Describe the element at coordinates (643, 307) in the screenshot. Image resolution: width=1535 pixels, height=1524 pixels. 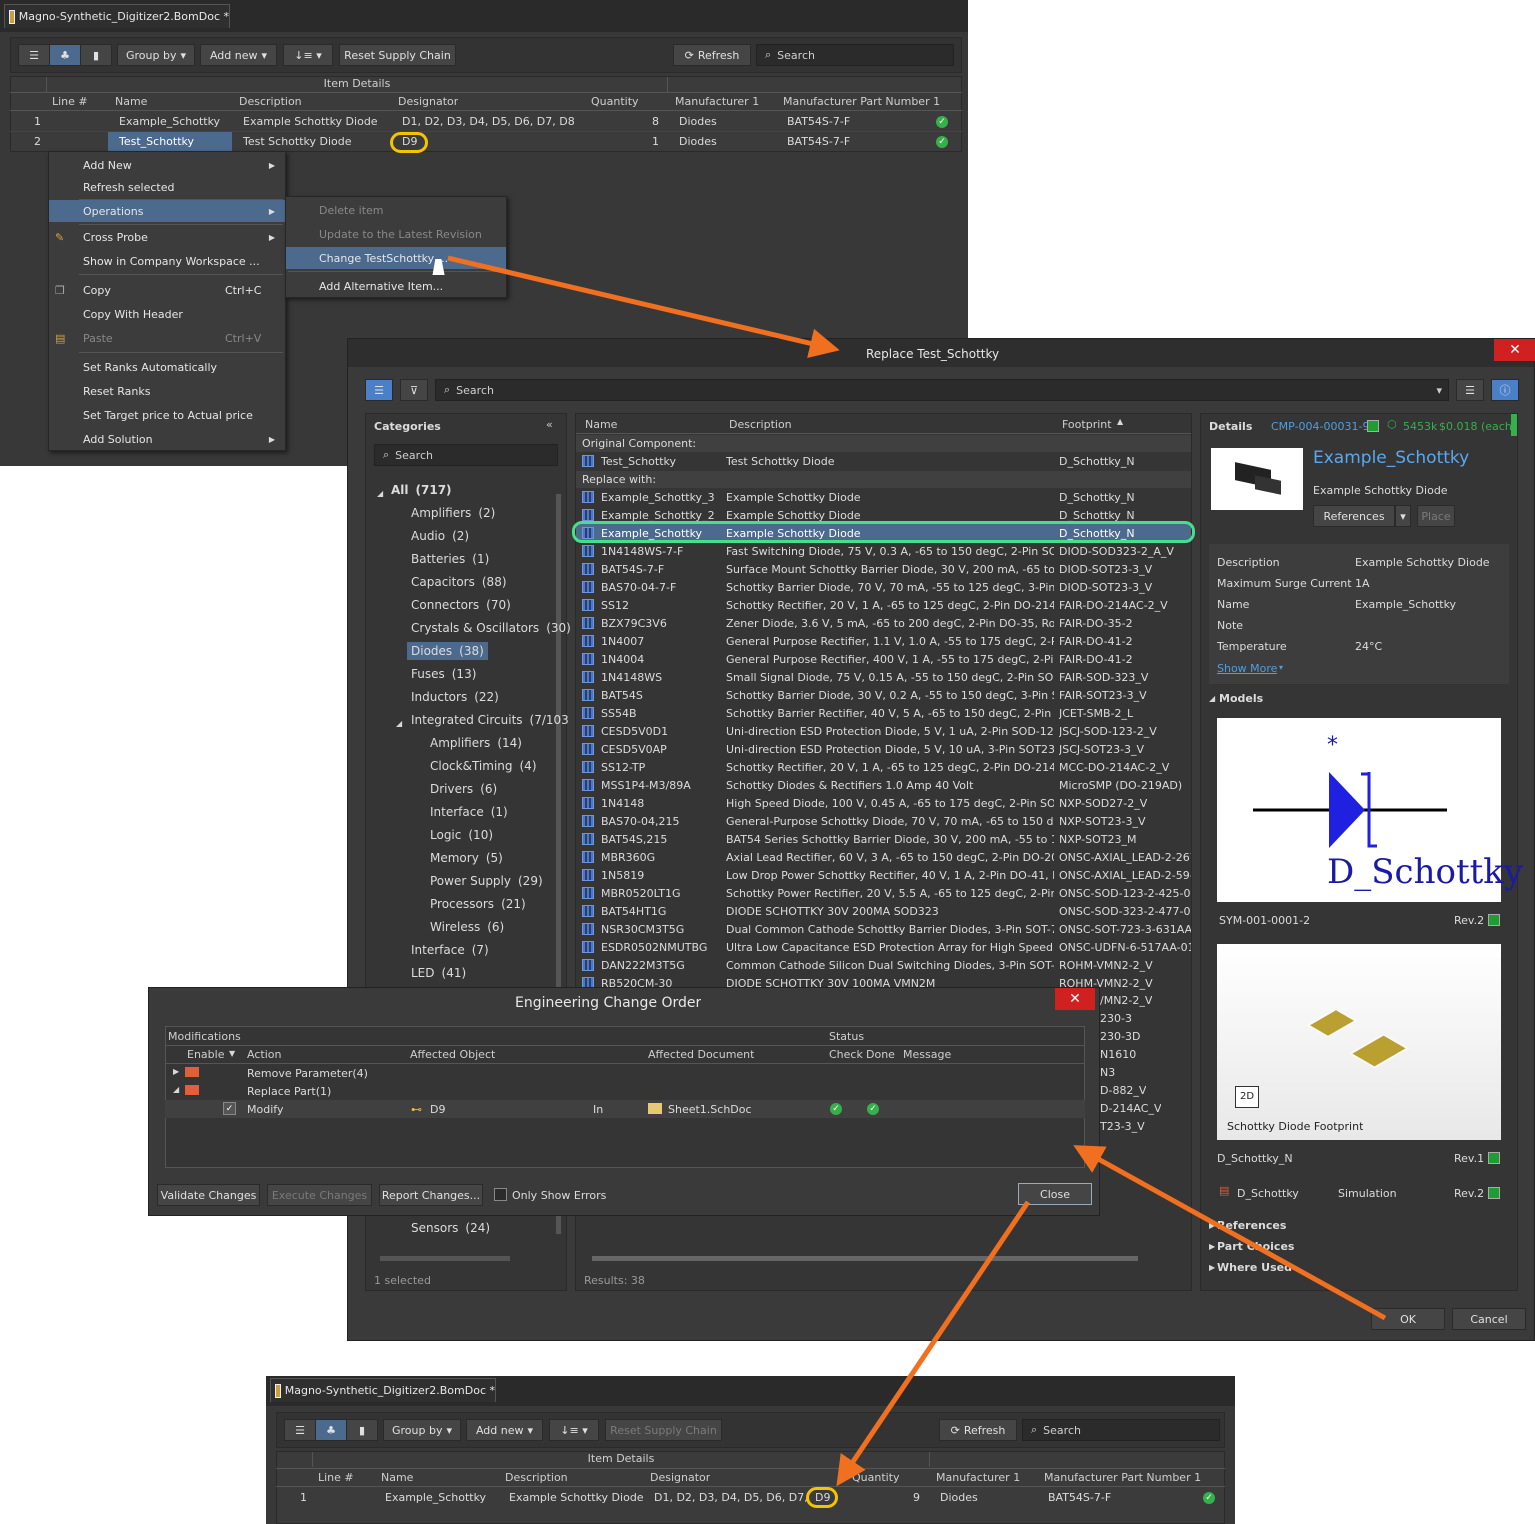
I see `arrow-to-replace-dialog` at that location.